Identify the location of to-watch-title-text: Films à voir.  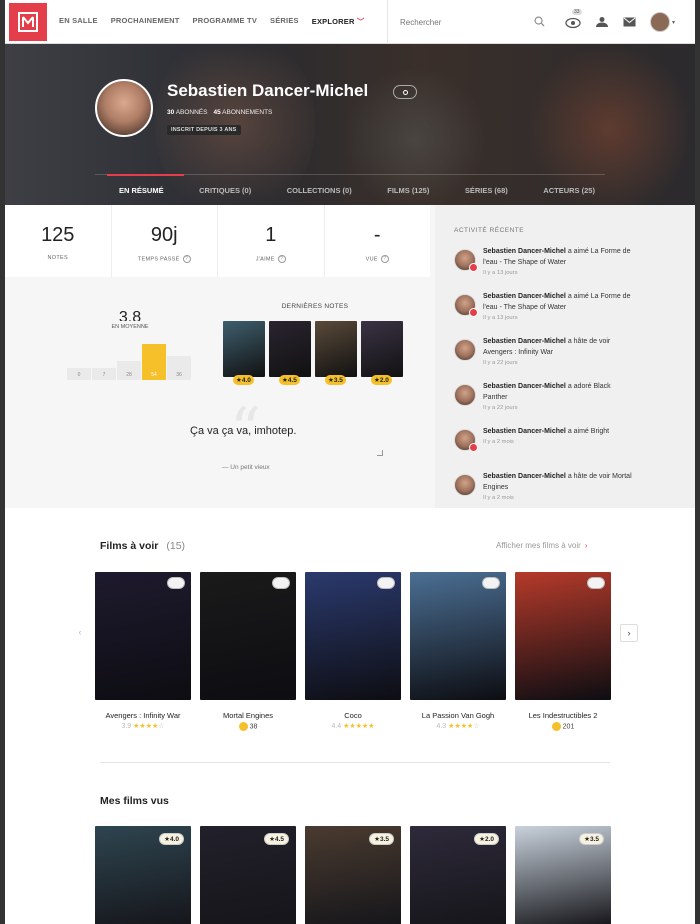
(129, 546).